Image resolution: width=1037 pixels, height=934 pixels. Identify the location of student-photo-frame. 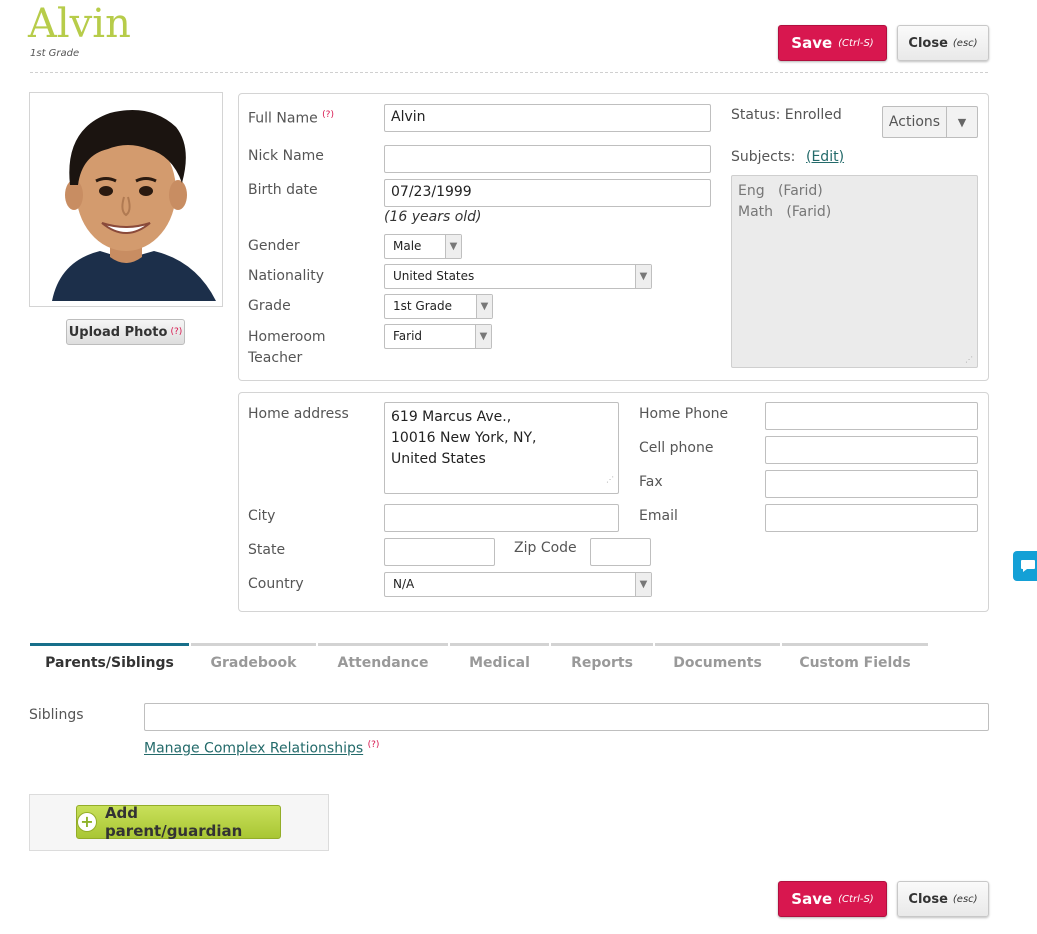
(126, 199).